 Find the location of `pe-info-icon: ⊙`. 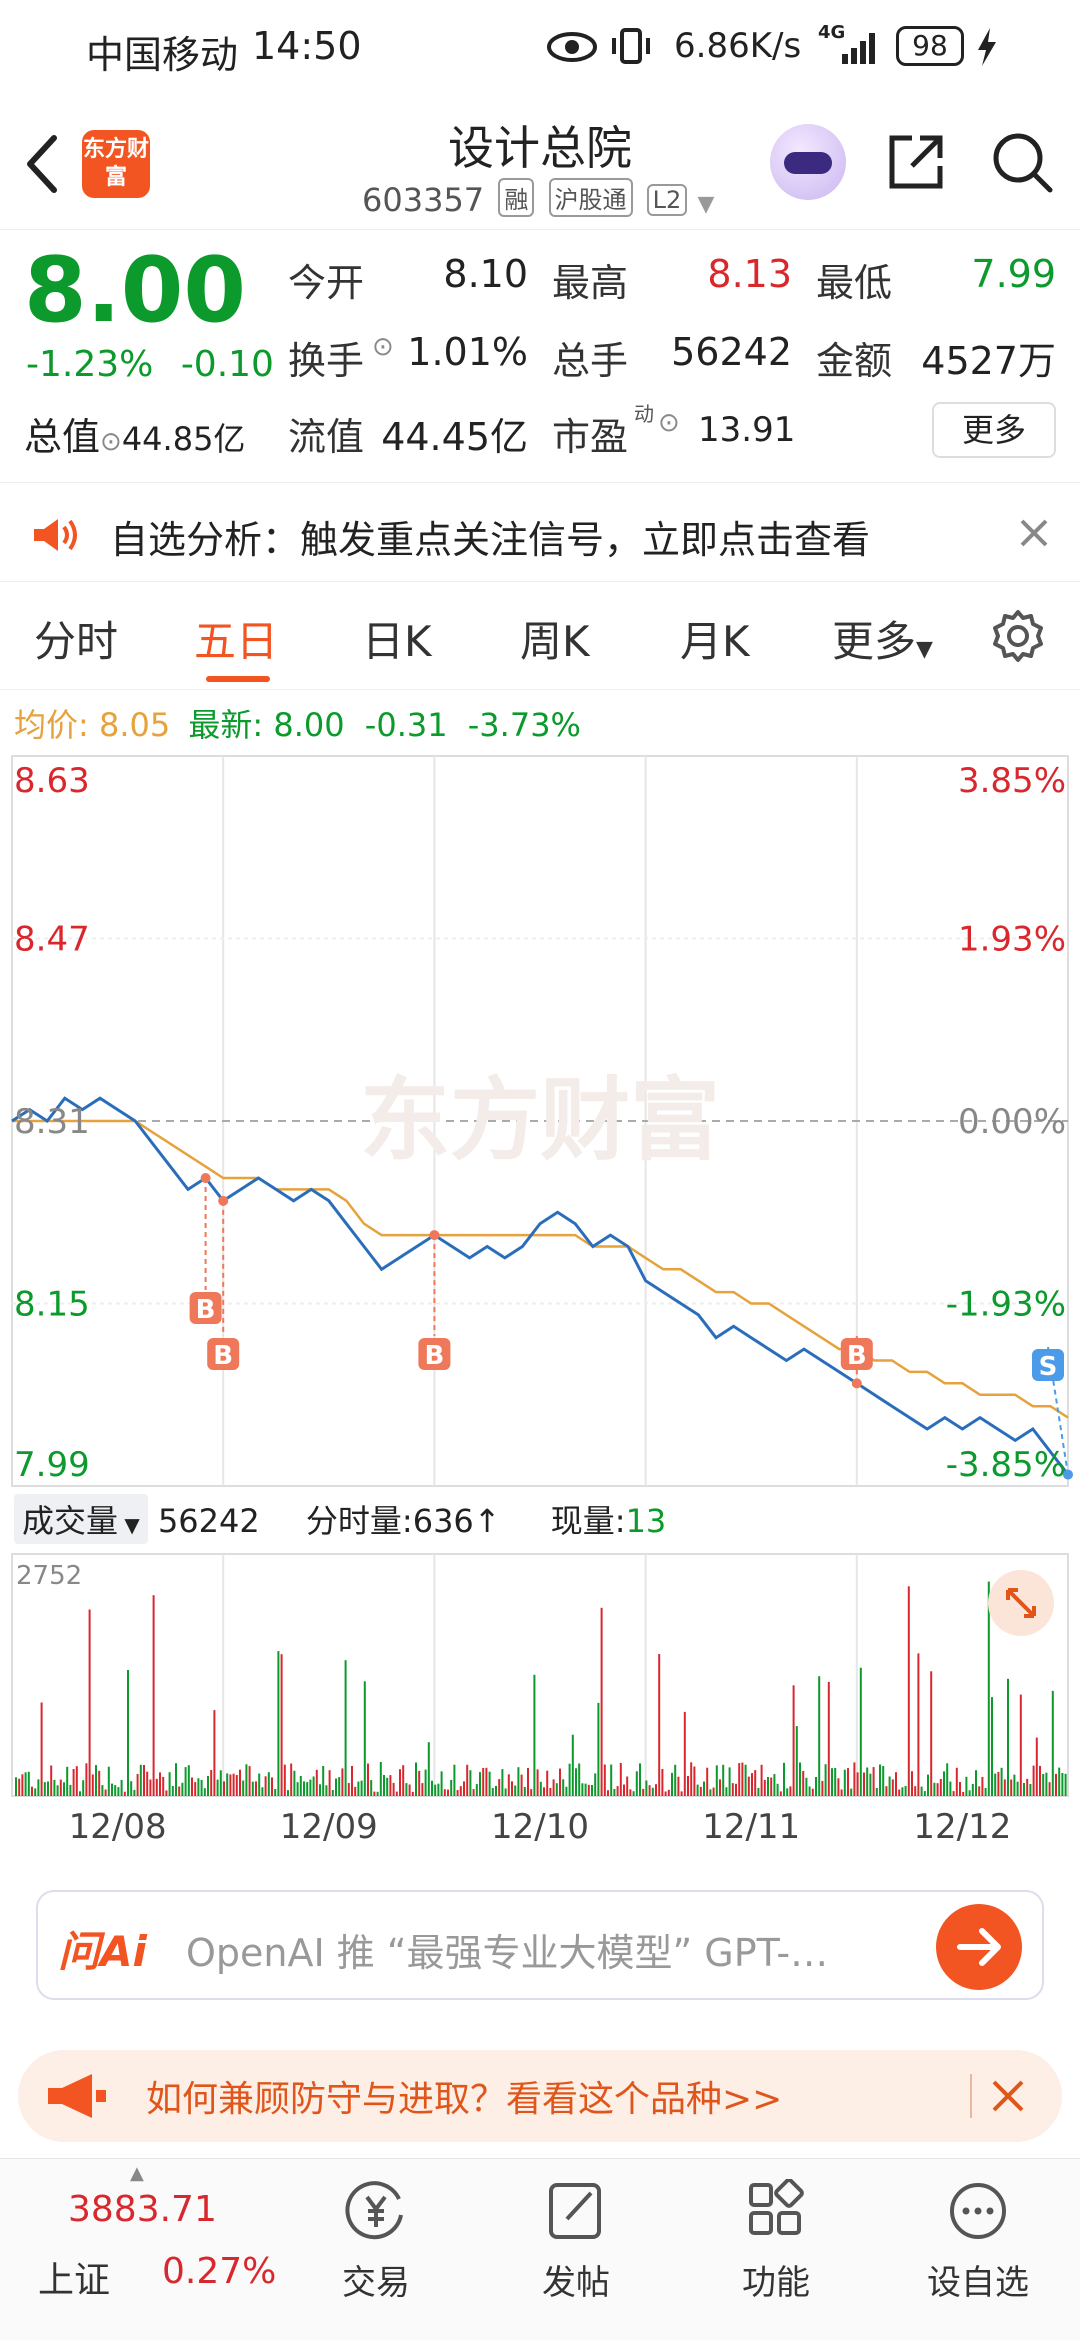

pe-info-icon: ⊙ is located at coordinates (669, 423).